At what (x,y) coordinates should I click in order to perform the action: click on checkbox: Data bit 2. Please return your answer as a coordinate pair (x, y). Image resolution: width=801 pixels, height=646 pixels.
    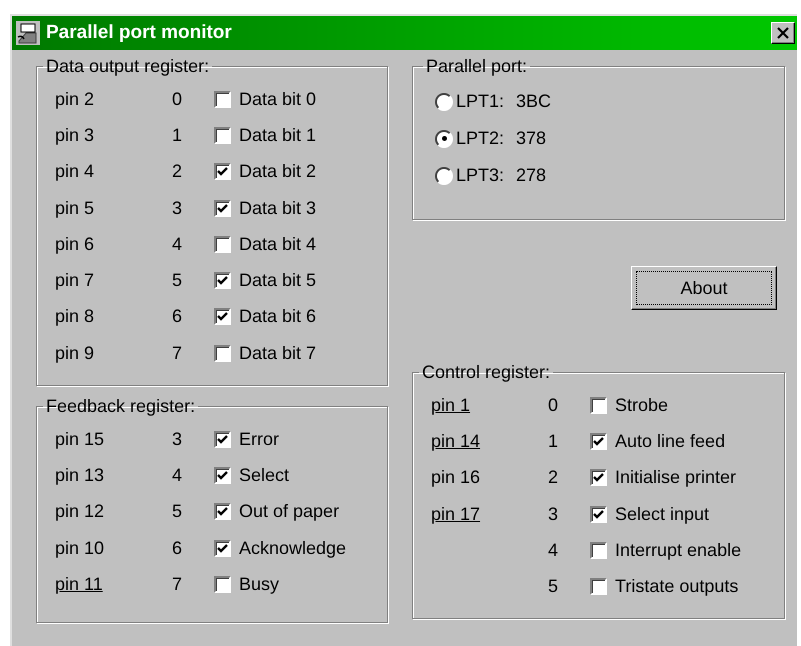
    Looking at the image, I should click on (265, 171).